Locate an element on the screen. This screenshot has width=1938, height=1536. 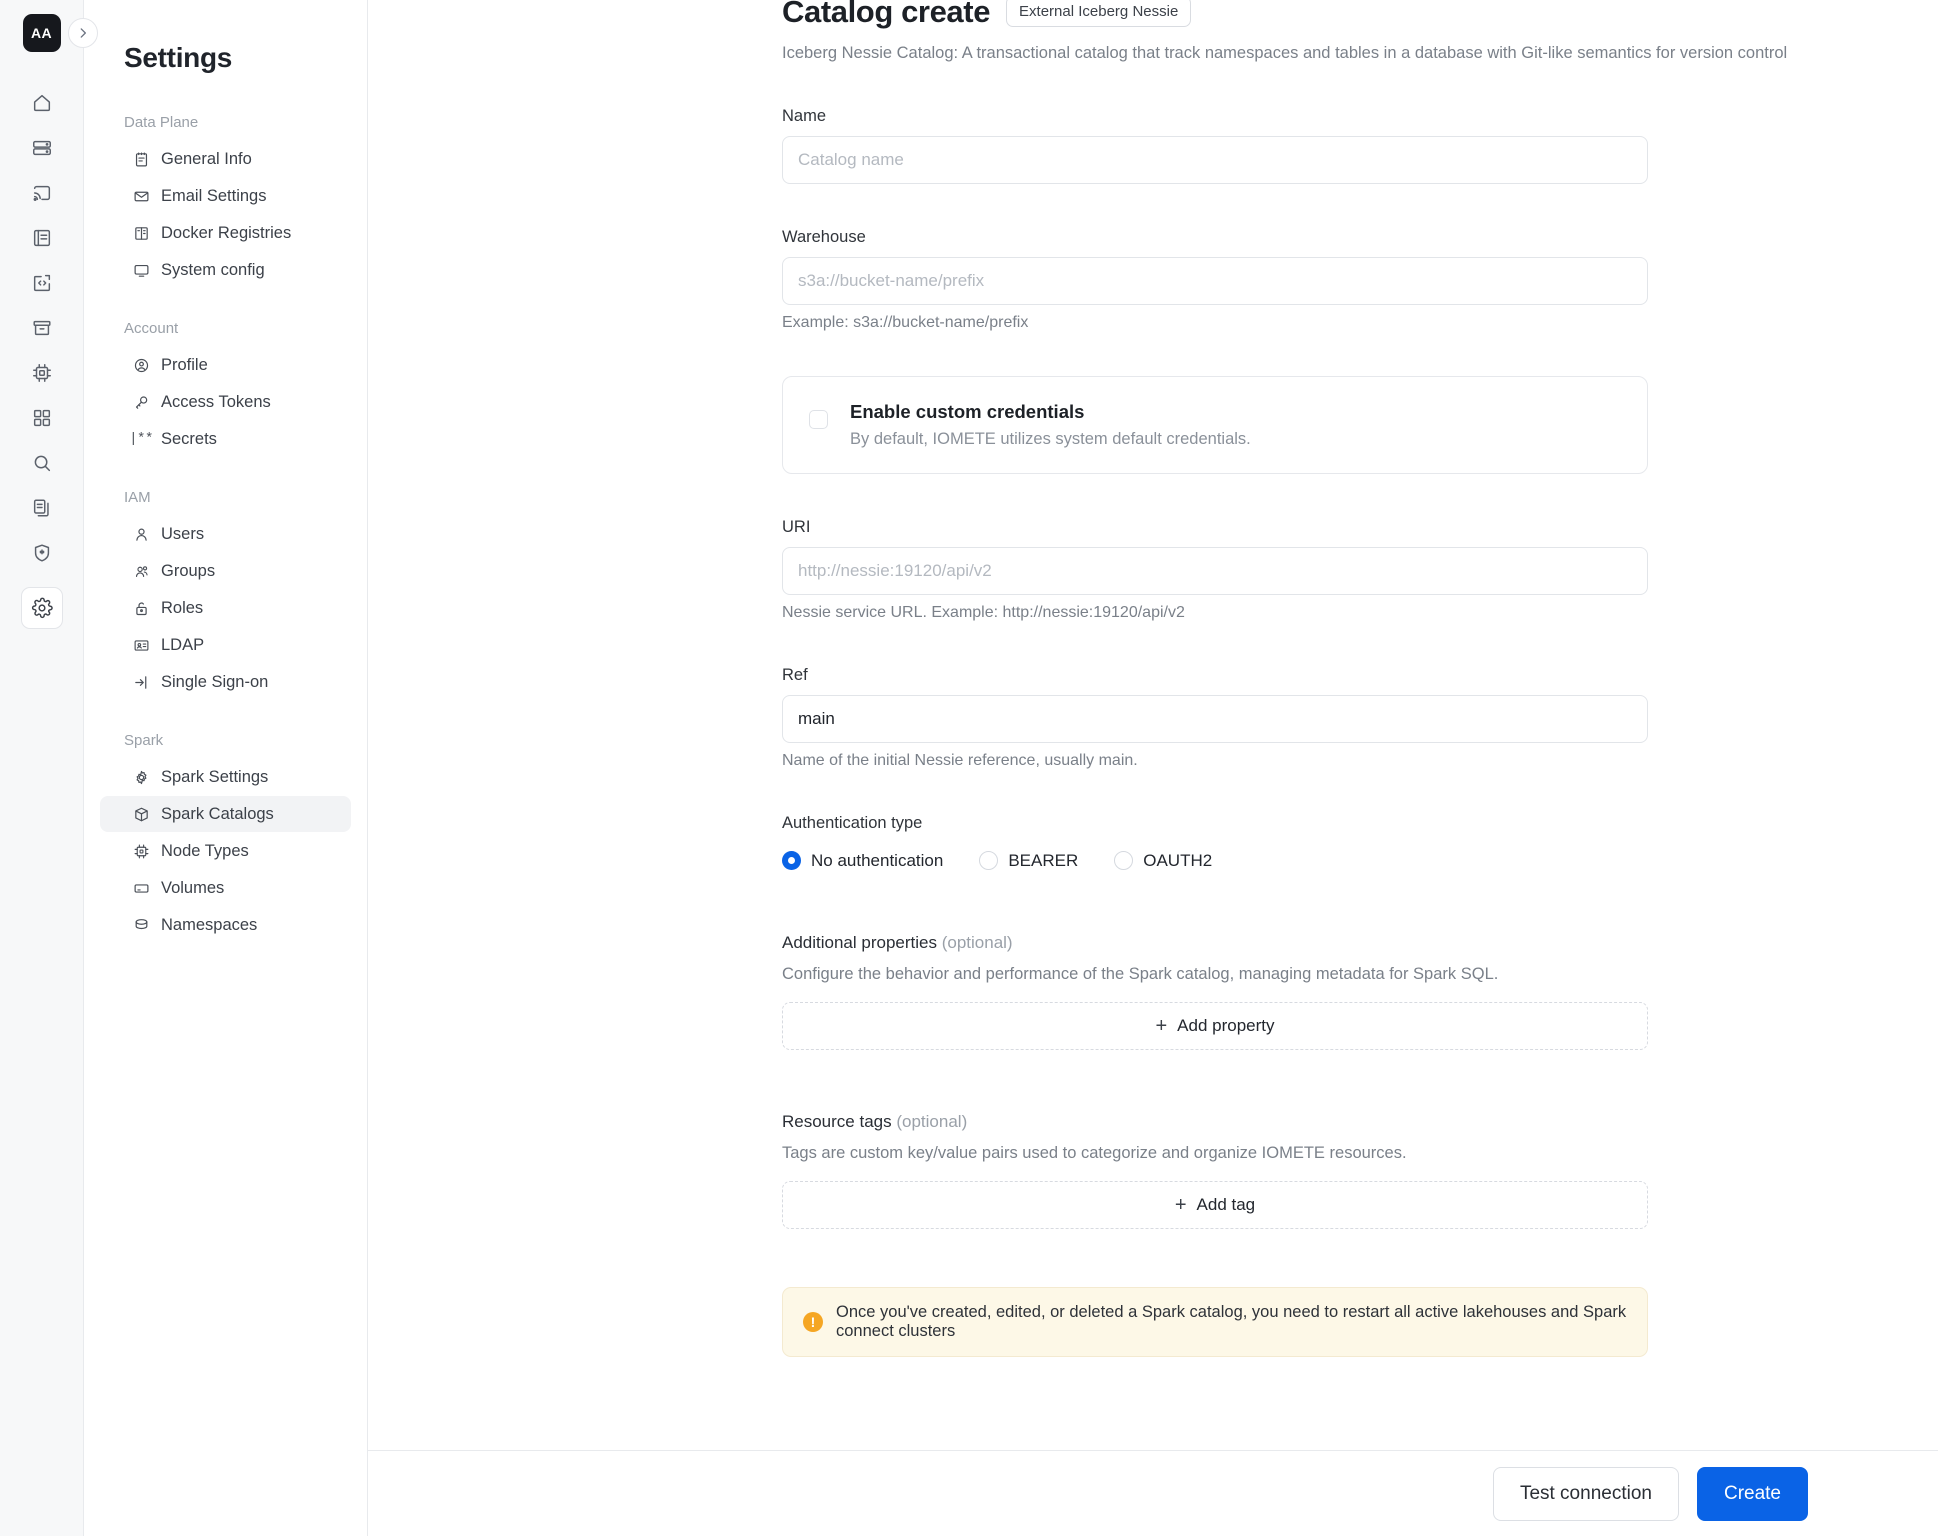
sidebar-item-label: Volumes is located at coordinates (193, 887).